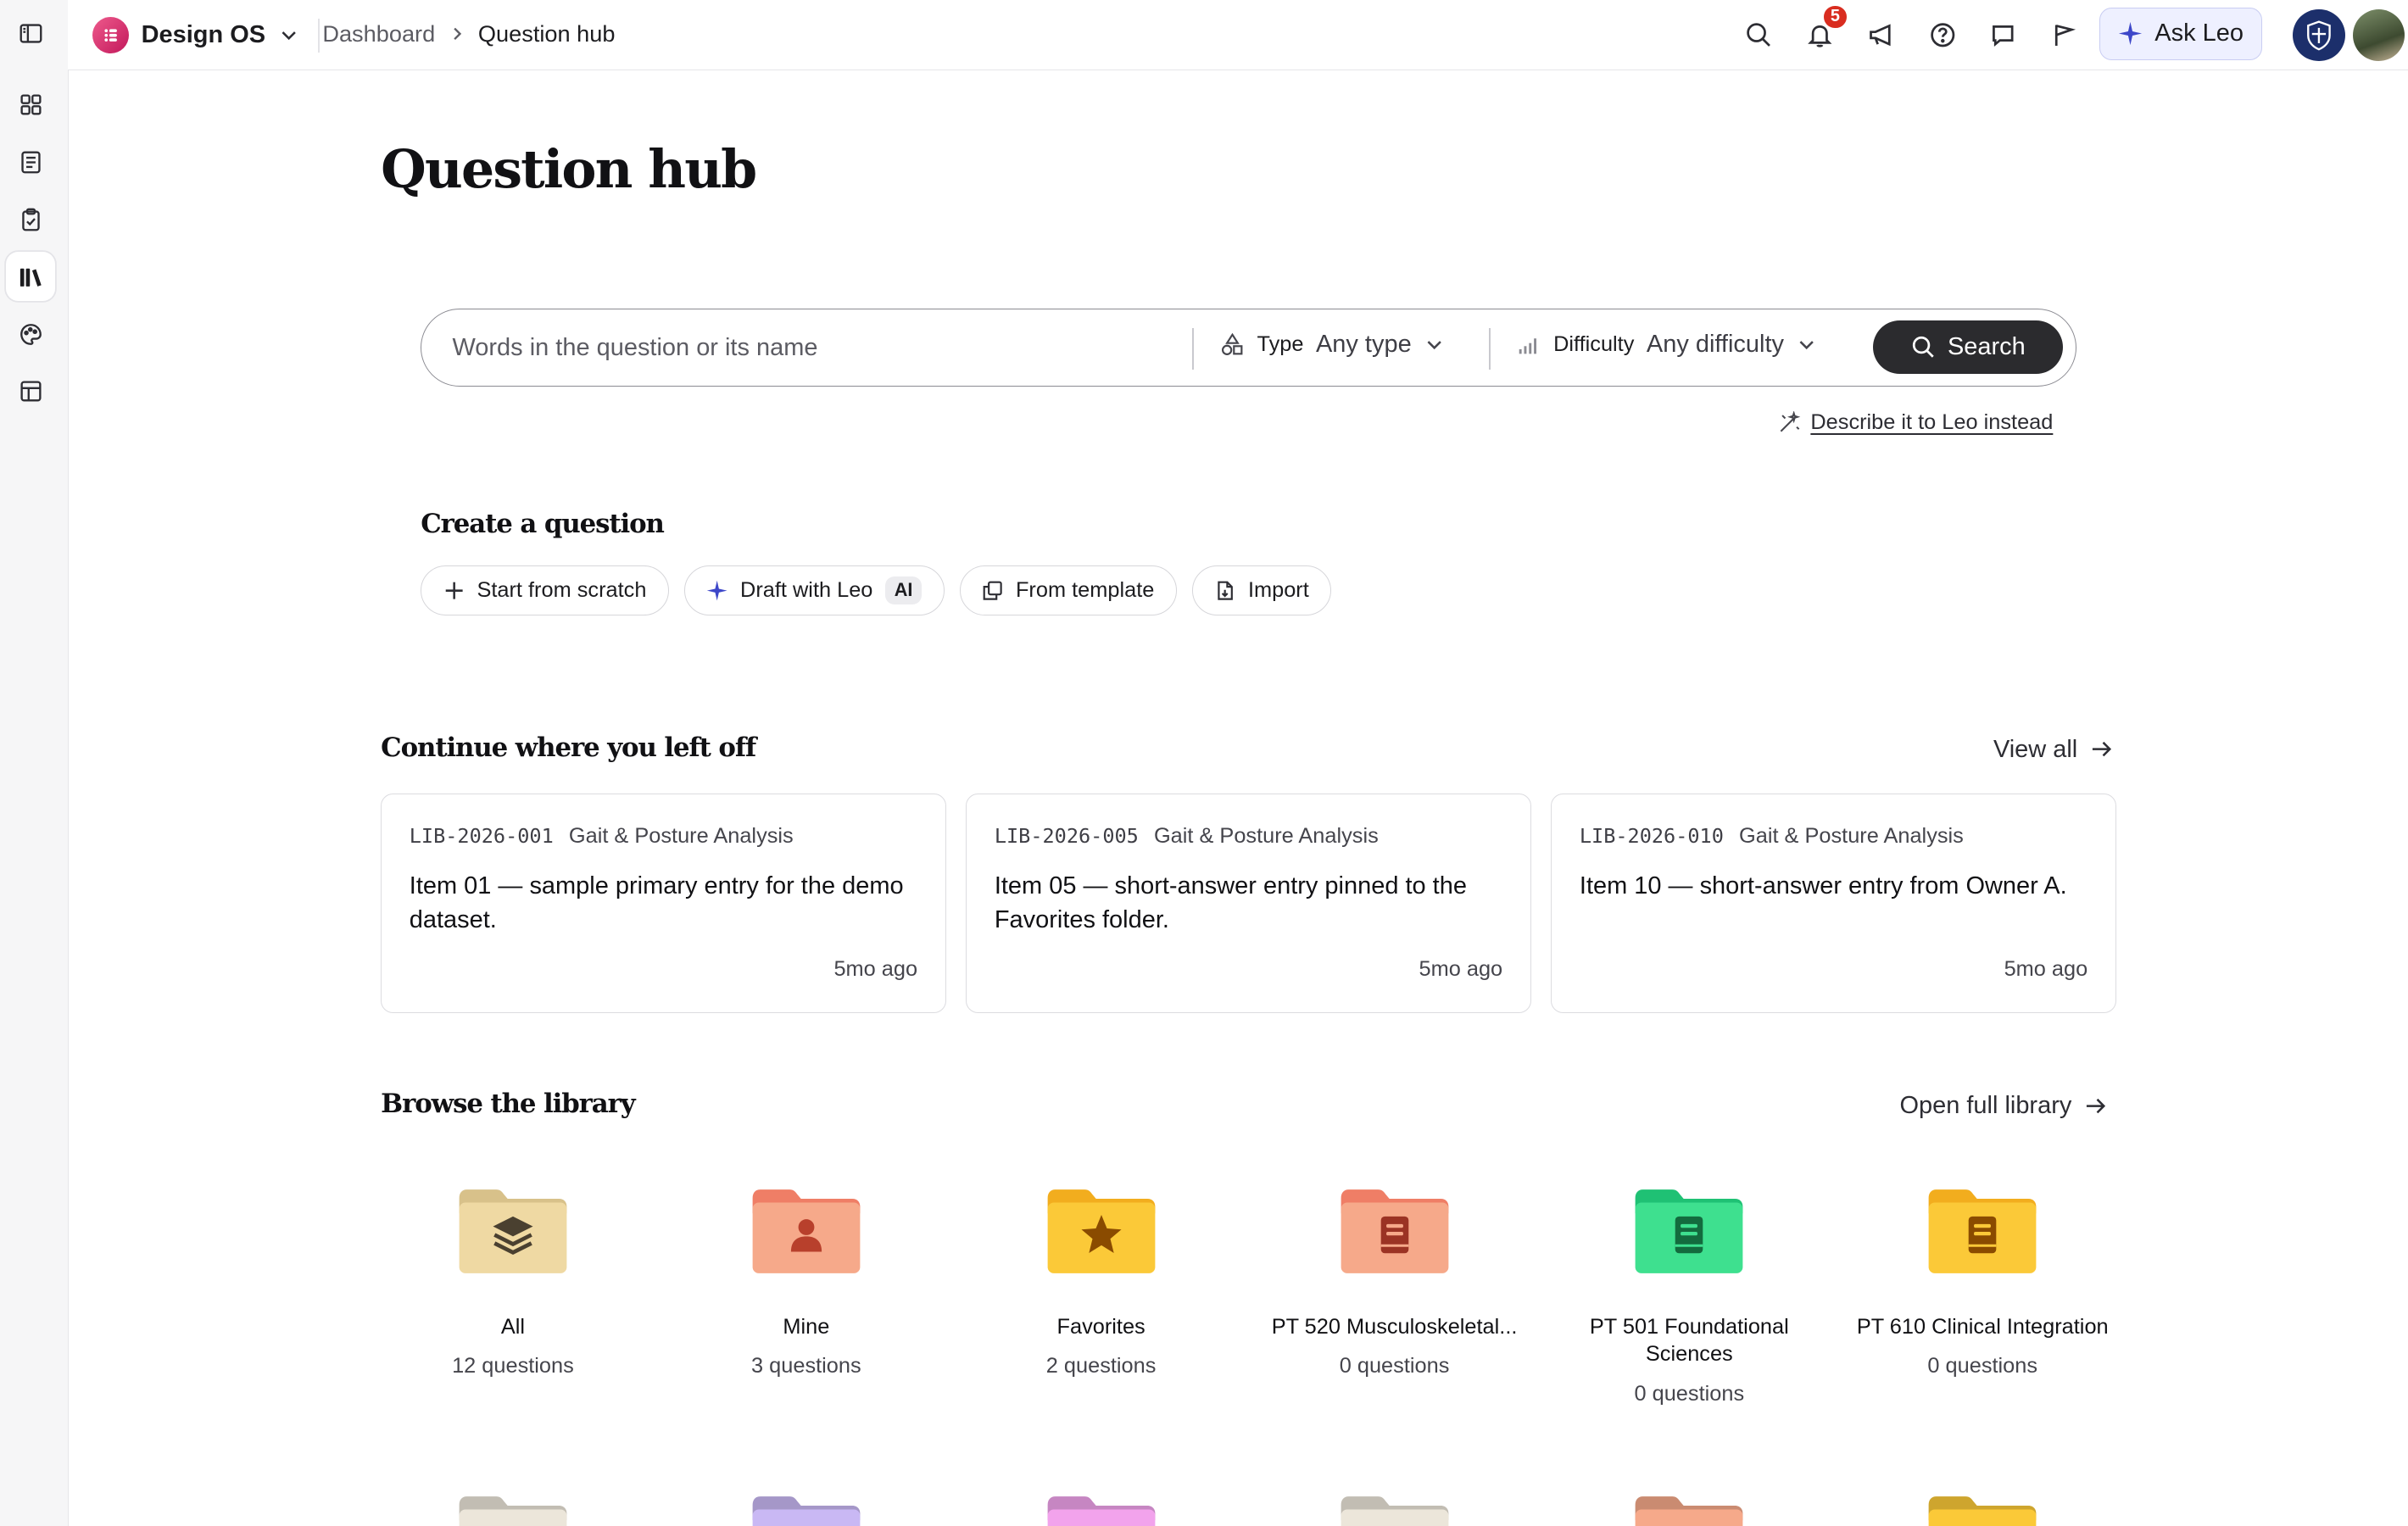 The height and width of the screenshot is (1526, 2408). What do you see at coordinates (806, 1281) in the screenshot?
I see `folder-mine: Mine 3 questions` at bounding box center [806, 1281].